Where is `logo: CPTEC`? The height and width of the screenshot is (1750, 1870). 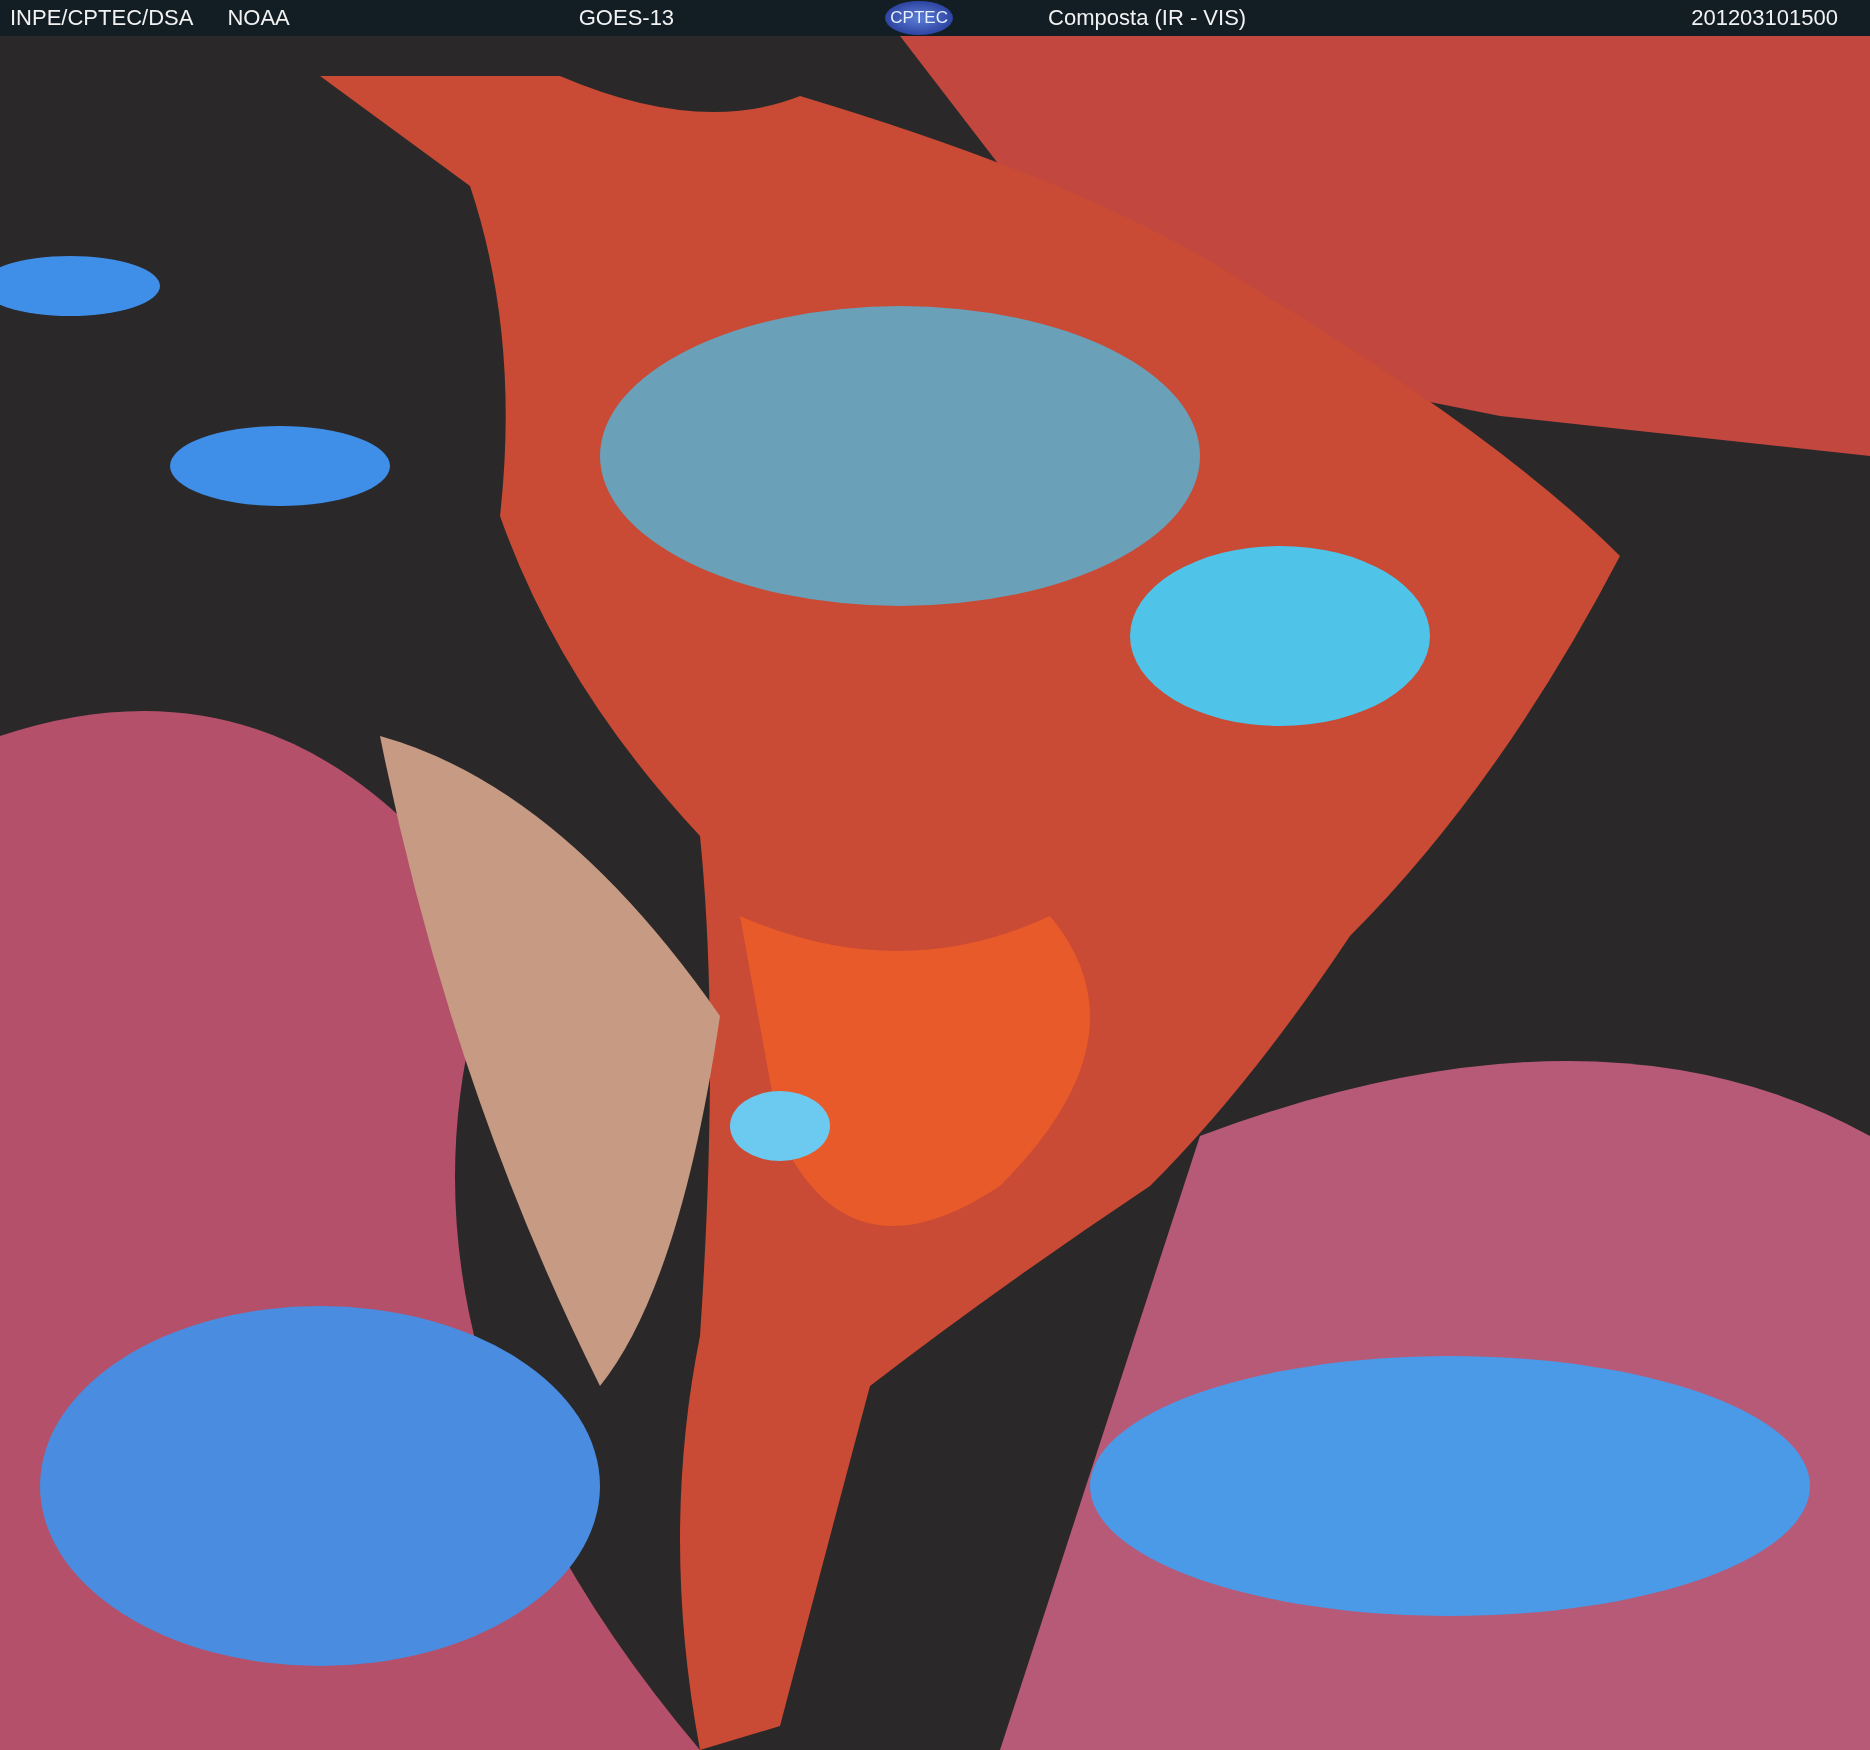 logo: CPTEC is located at coordinates (919, 18).